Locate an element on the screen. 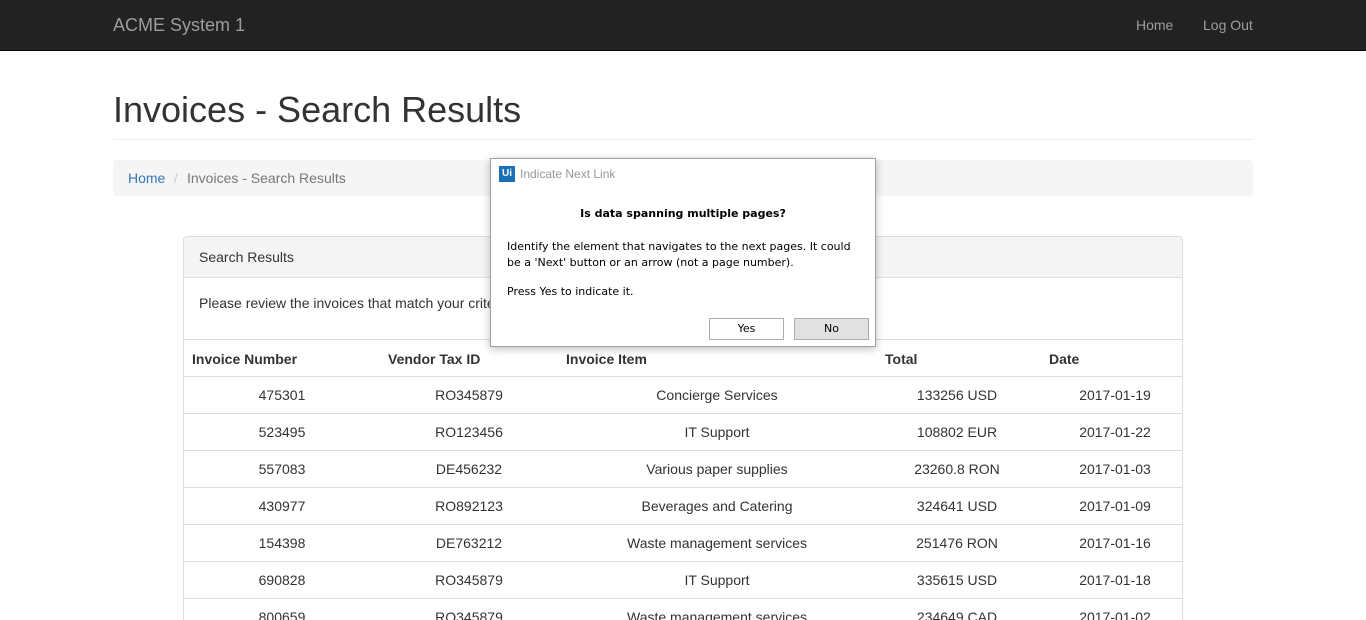 Image resolution: width=1366 pixels, height=620 pixels. top-navbar: ACME System 1 Home Log Out is located at coordinates (683, 25).